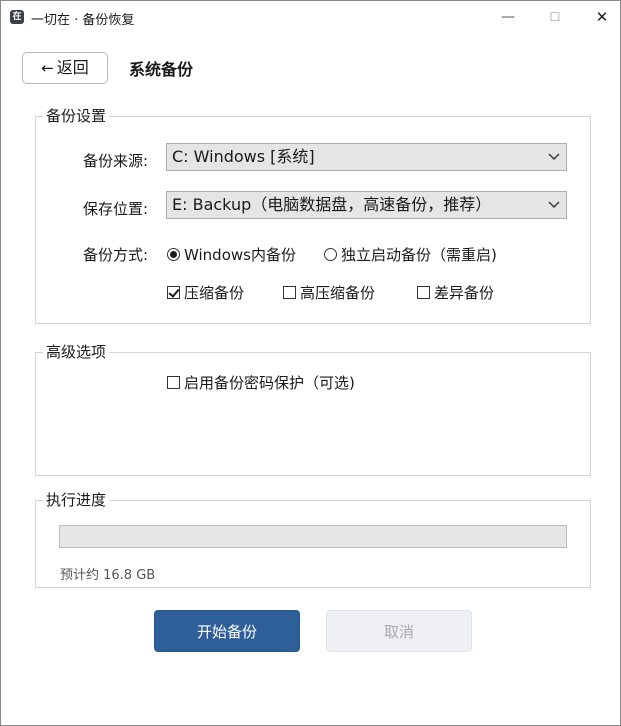  What do you see at coordinates (116, 161) in the screenshot?
I see `source-label: 备份来源:` at bounding box center [116, 161].